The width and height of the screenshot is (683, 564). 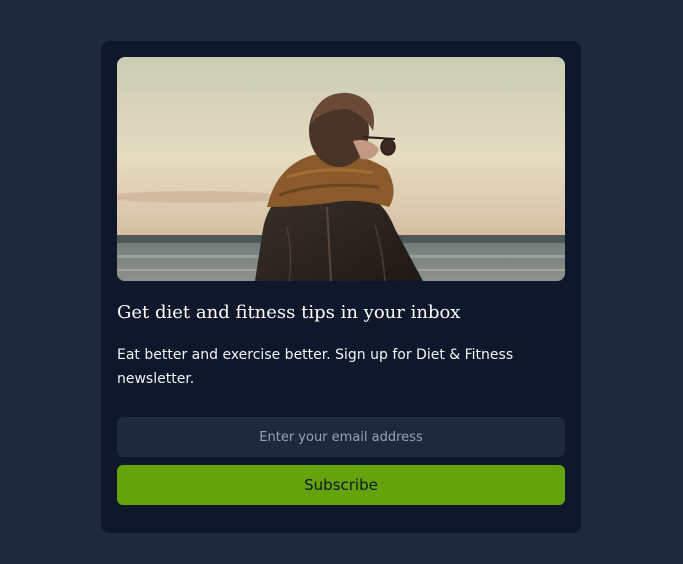 I want to click on page-title: Get diet and fitness tips in your inbox, so click(x=289, y=312).